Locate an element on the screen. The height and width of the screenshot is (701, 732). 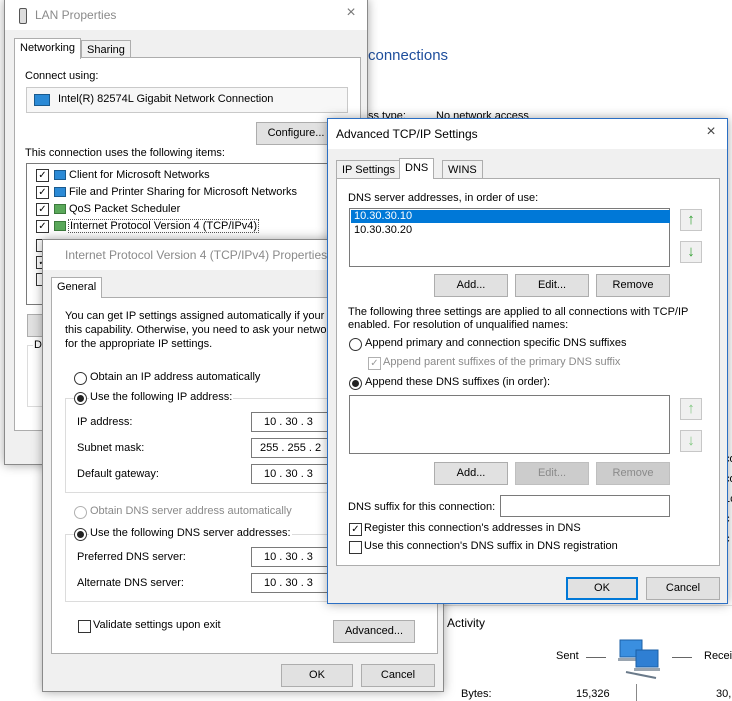
qos-icon is located at coordinates (60, 209).